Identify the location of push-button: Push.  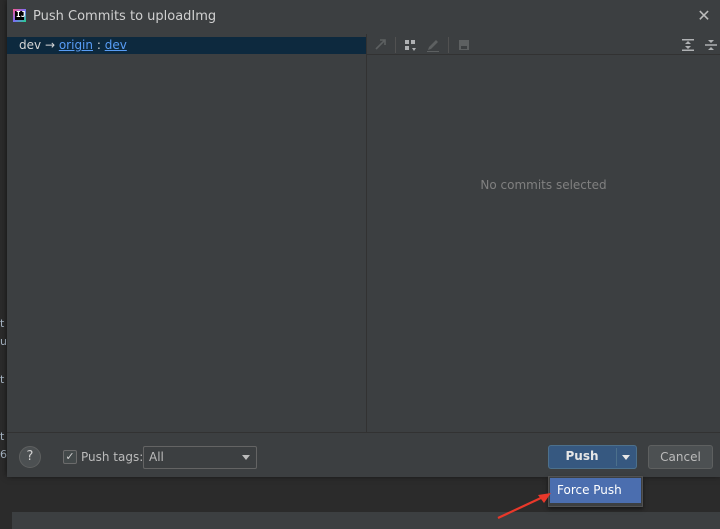
(592, 457).